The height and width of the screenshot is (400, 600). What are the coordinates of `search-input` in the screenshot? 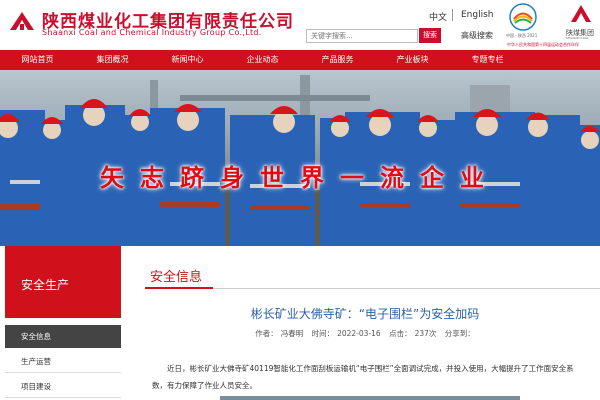 It's located at (362, 36).